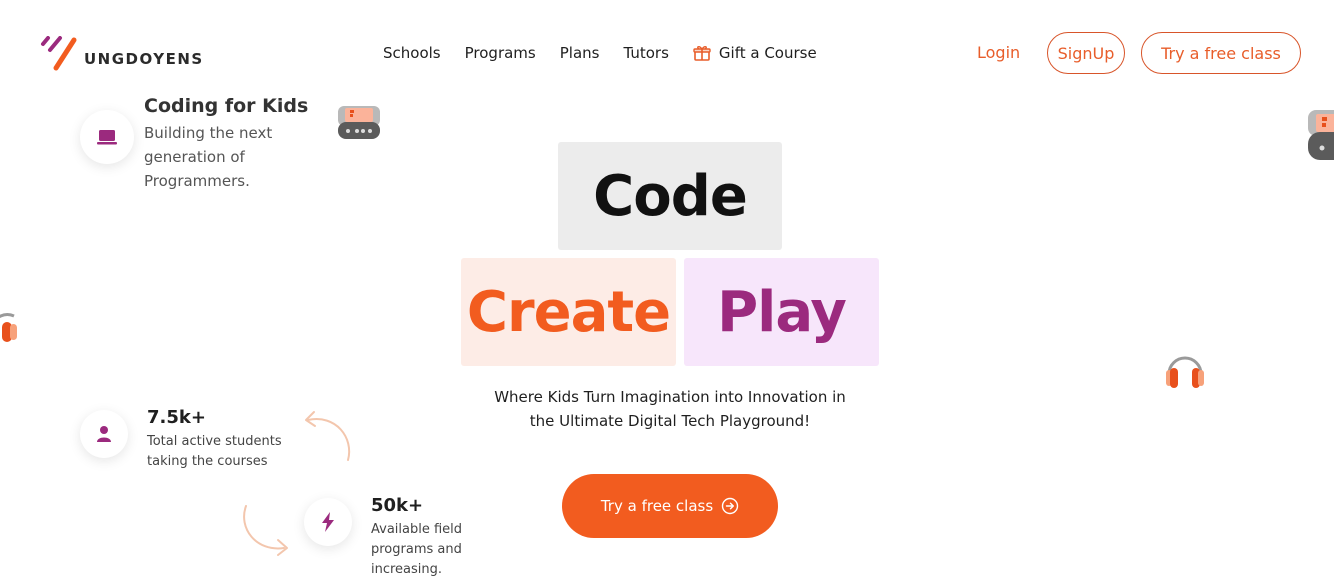  Describe the element at coordinates (412, 53) in the screenshot. I see `nav-item-schools: Schools` at that location.